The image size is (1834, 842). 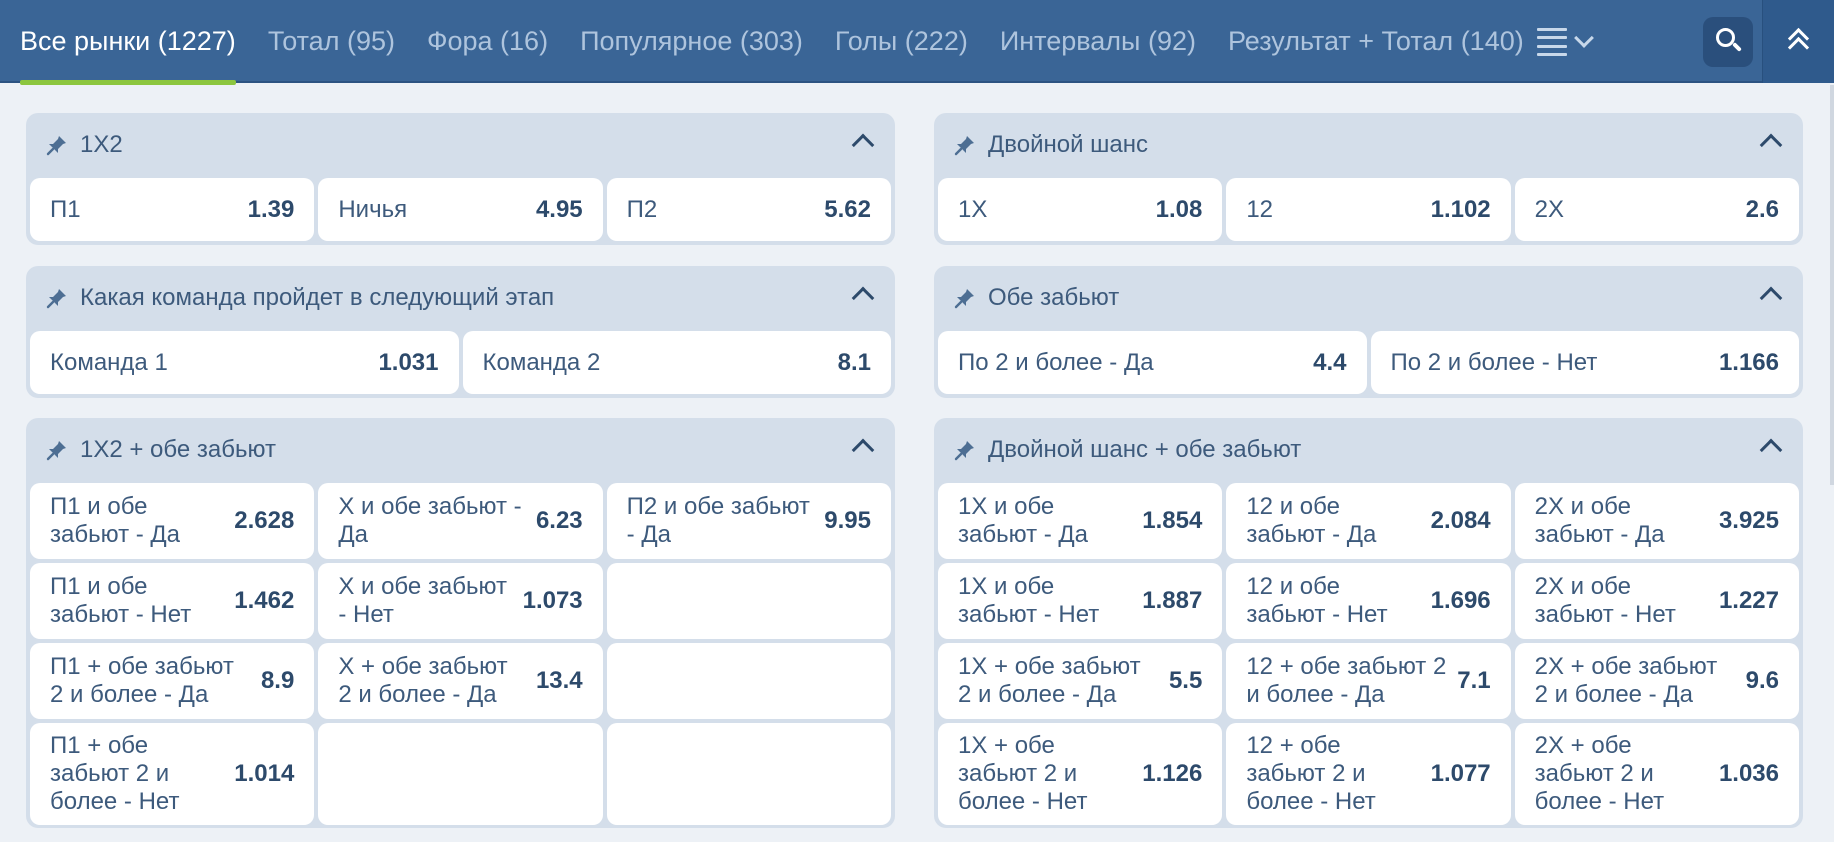 I want to click on odds-grid: 1Х 1.08 12 1.102 2Х 2.6, so click(x=1368, y=209).